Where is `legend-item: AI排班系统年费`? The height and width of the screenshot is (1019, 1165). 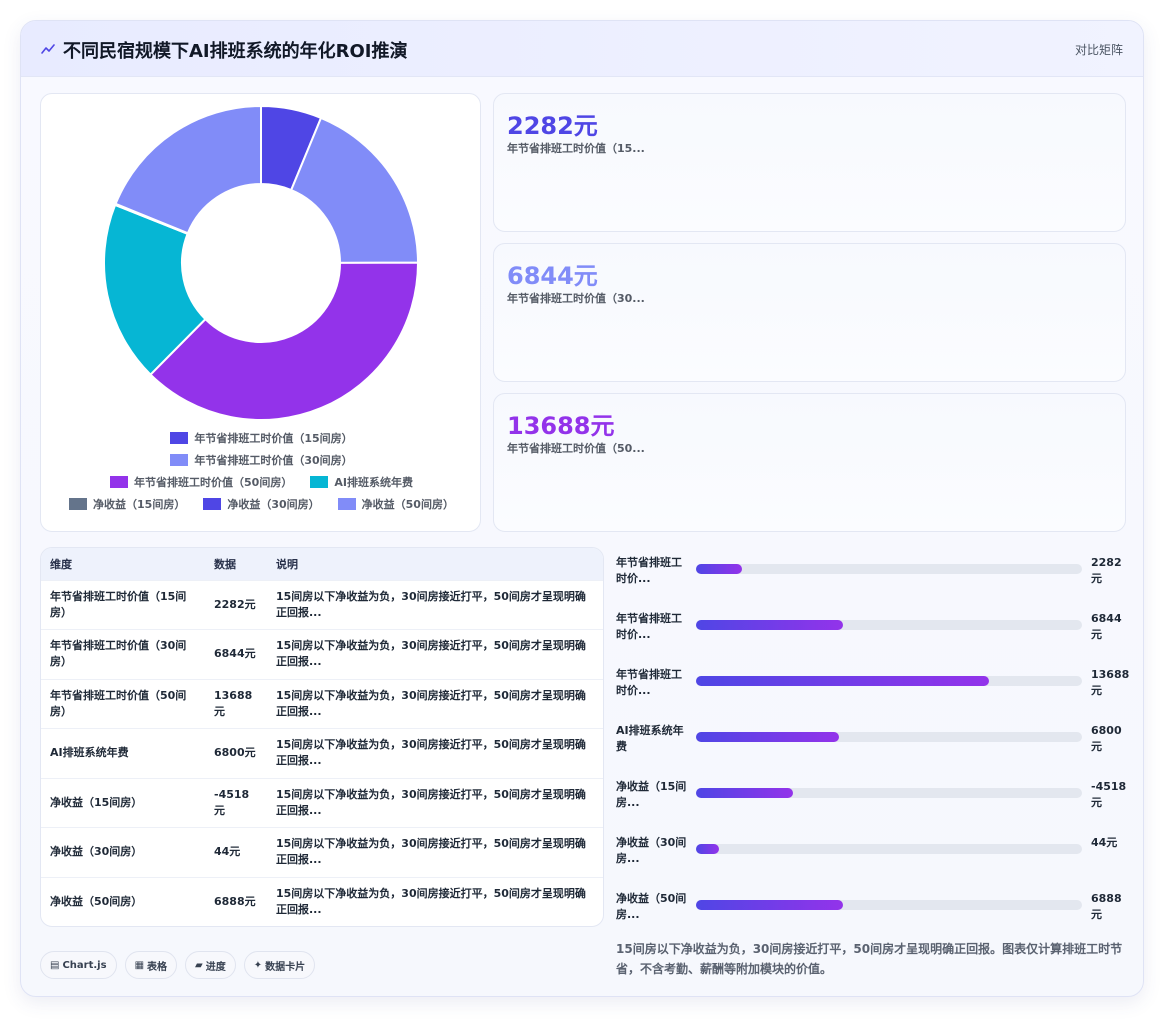
legend-item: AI排班系统年费 is located at coordinates (361, 482).